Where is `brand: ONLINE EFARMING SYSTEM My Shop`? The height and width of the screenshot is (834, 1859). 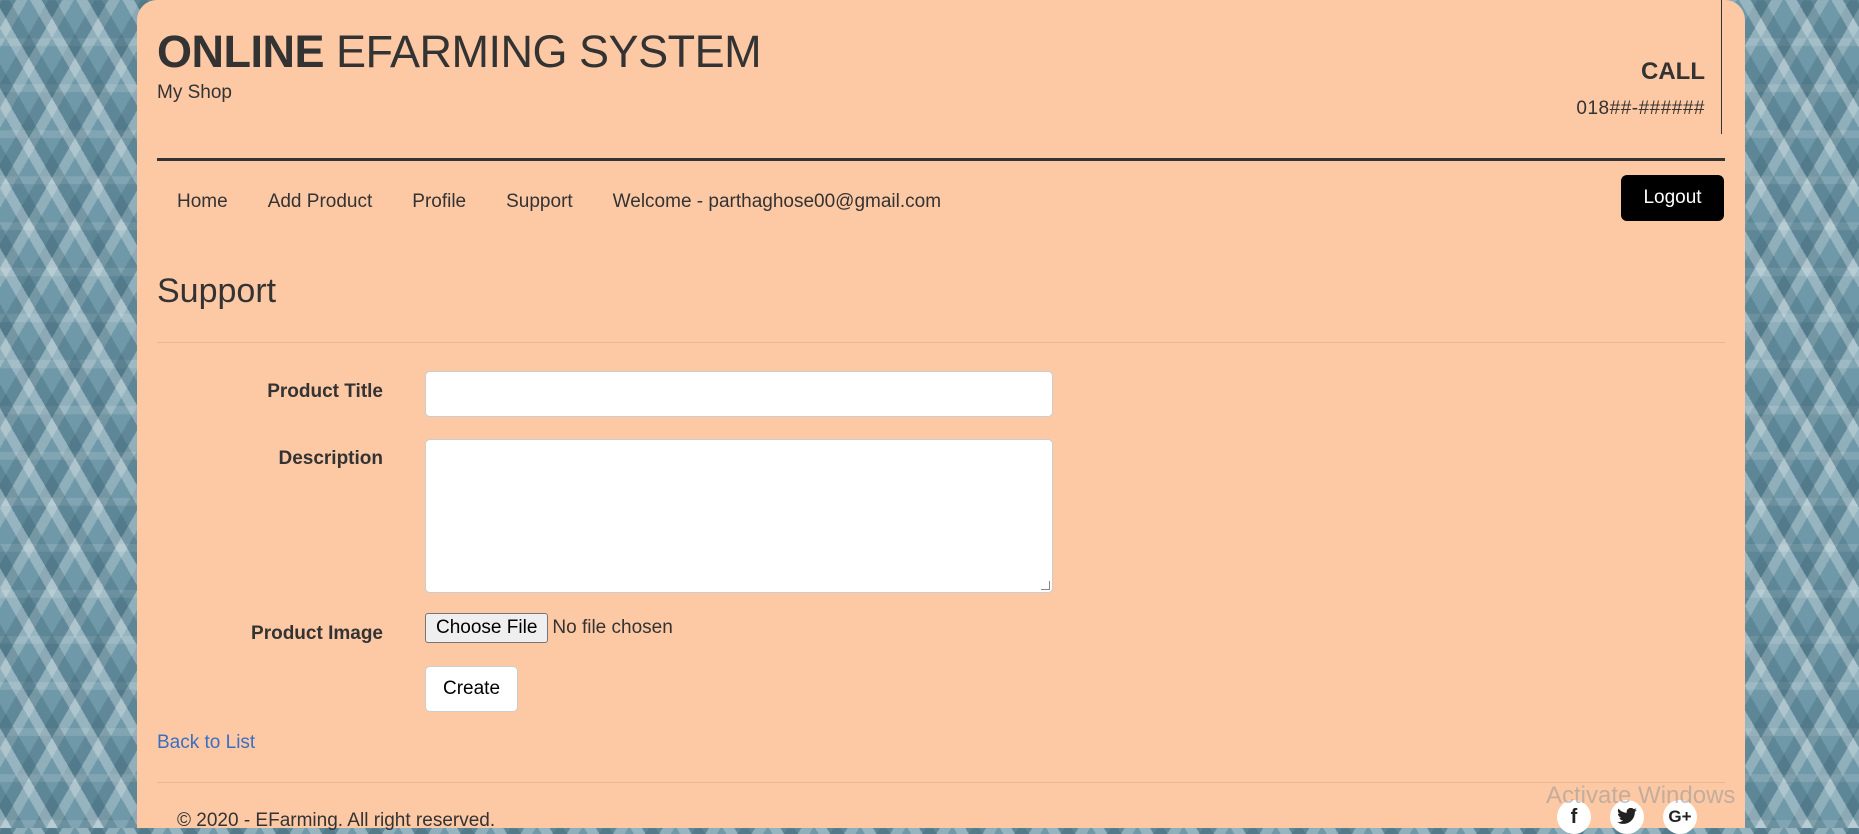
brand: ONLINE EFARMING SYSTEM My Shop is located at coordinates (459, 65).